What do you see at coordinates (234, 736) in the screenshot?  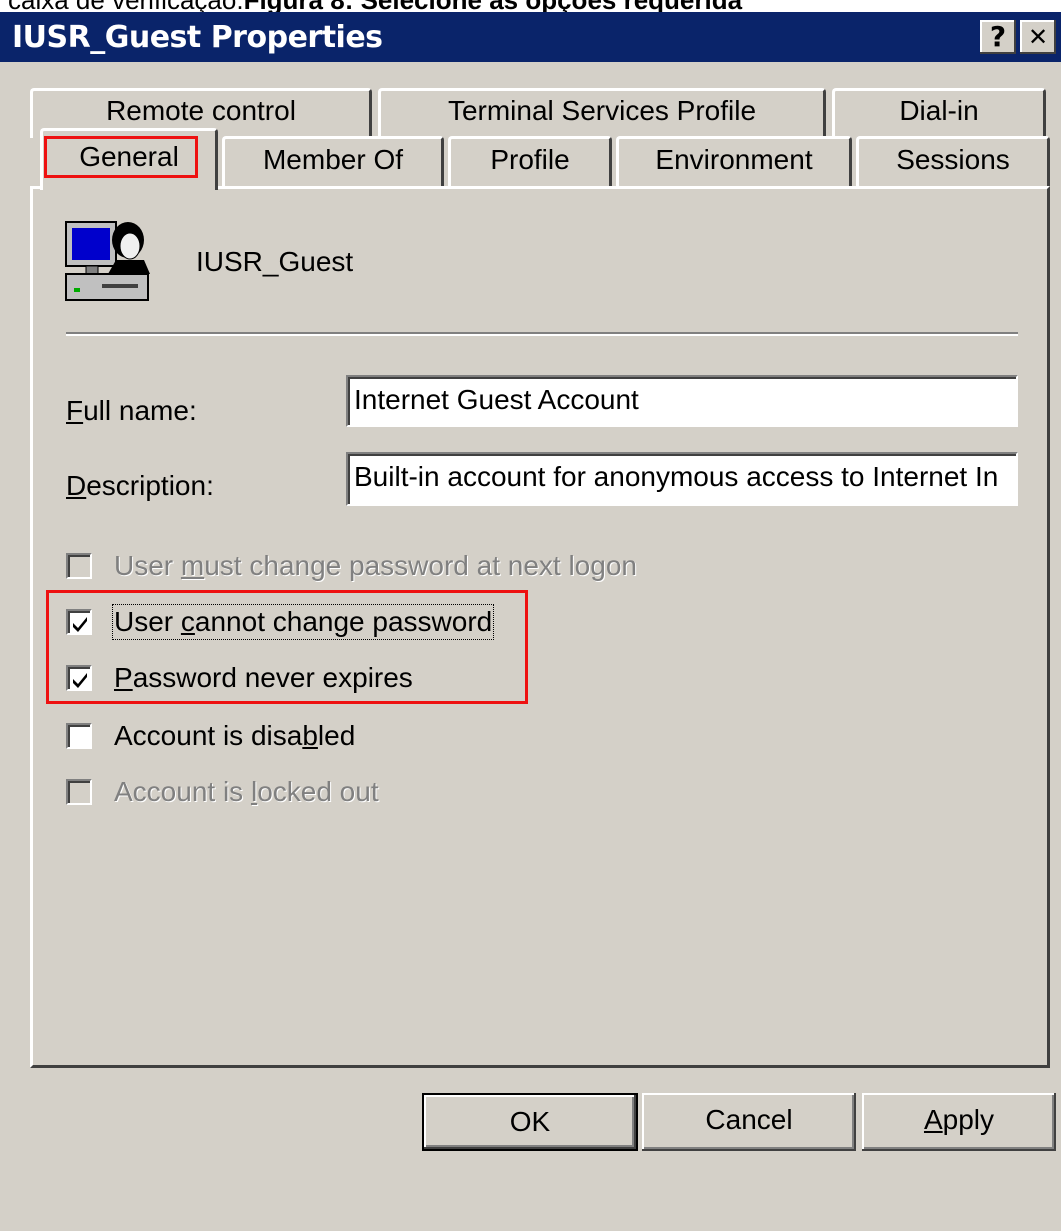 I see `account-disabled-label: Account is disabled` at bounding box center [234, 736].